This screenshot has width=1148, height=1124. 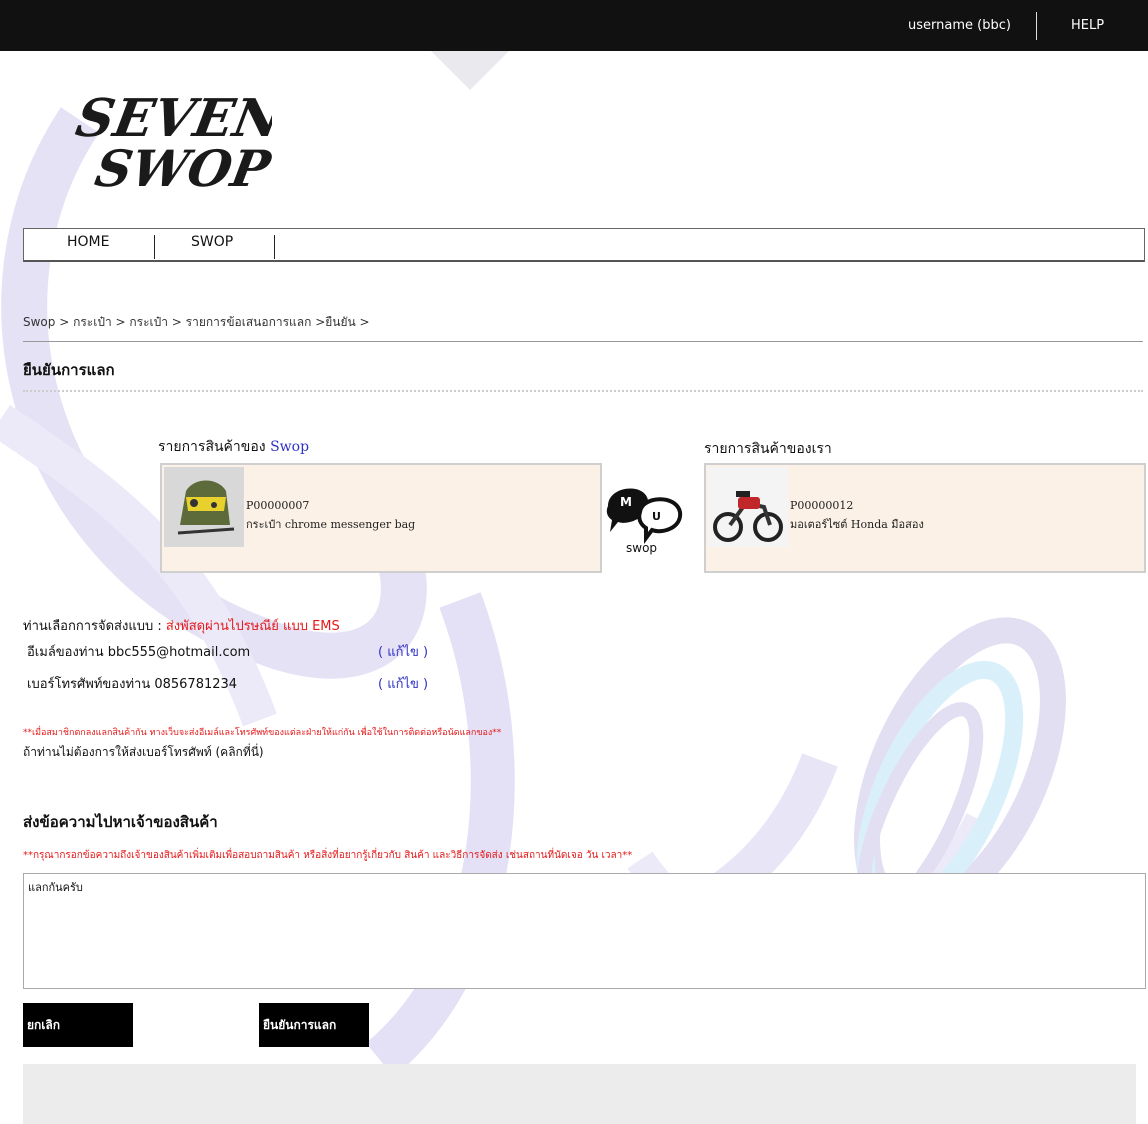 What do you see at coordinates (330, 524) in the screenshot?
I see `swop-product-name: กระเป๋า chrome messenger bag` at bounding box center [330, 524].